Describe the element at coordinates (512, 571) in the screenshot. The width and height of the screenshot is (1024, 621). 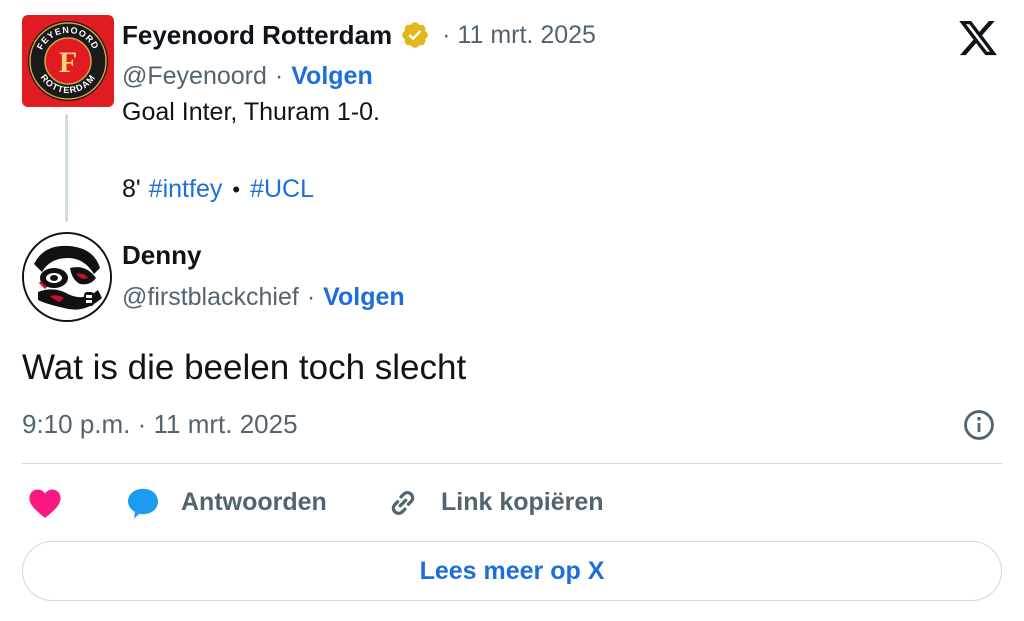
I see `read-more-on-x-button: Lees meer op X` at that location.